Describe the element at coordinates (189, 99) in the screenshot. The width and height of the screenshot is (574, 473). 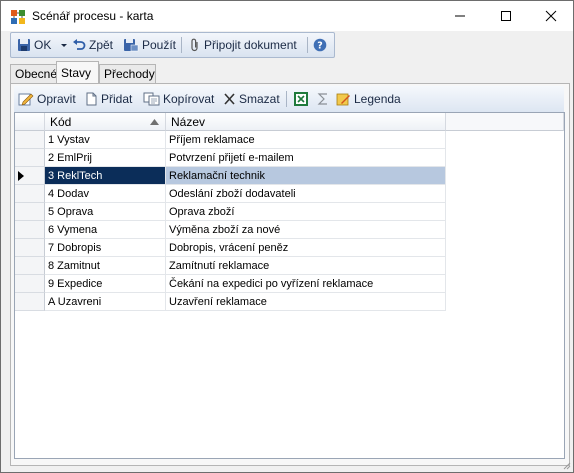
I see `copy-label: Kopírovat` at that location.